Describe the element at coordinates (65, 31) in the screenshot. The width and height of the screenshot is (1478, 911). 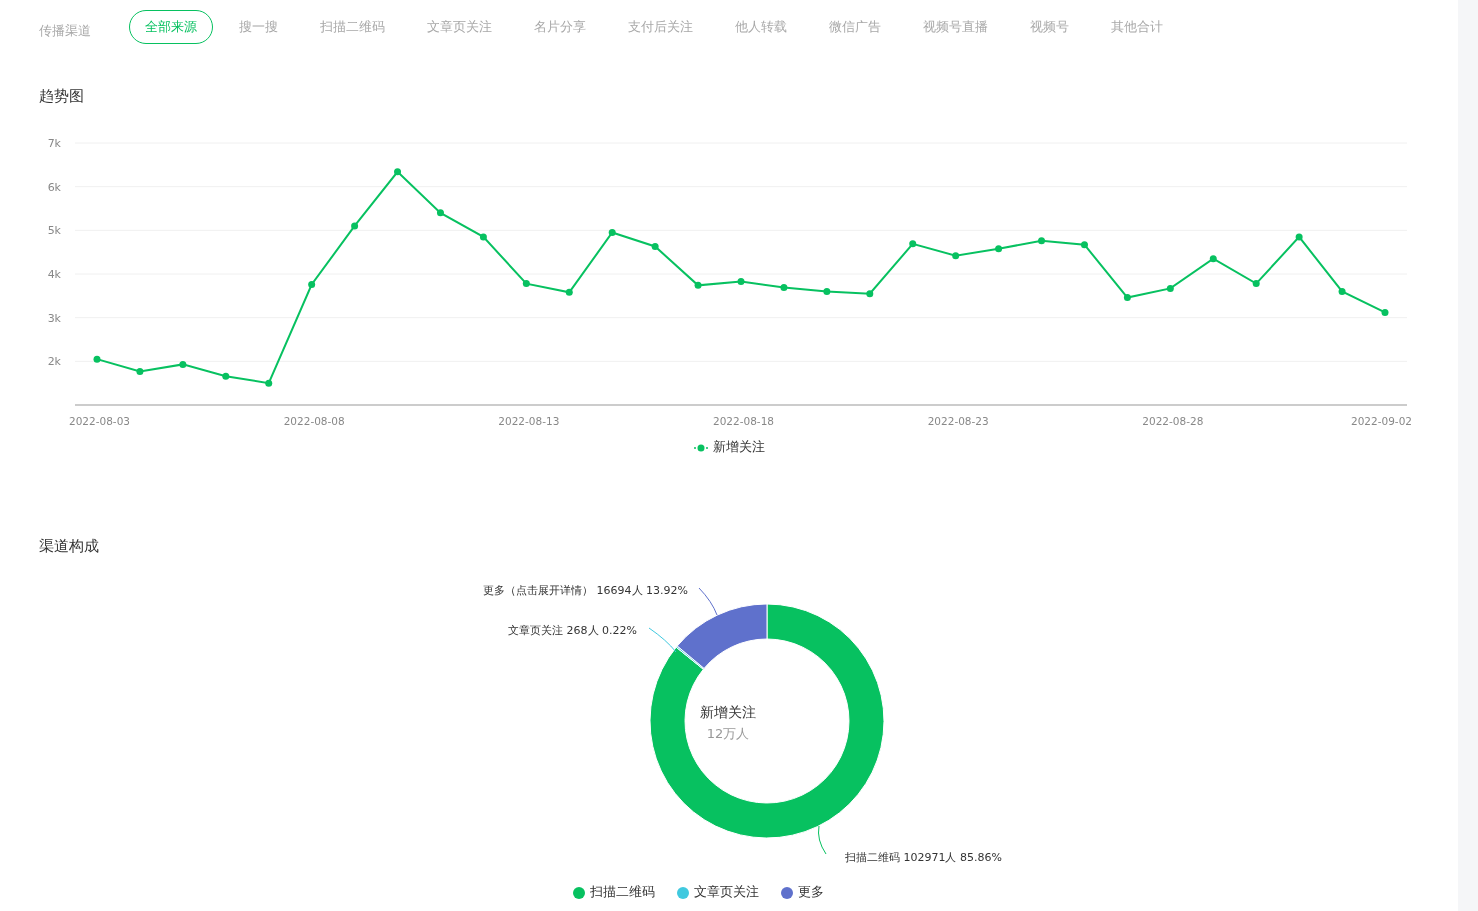
I see `channel-label: 传播渠道` at that location.